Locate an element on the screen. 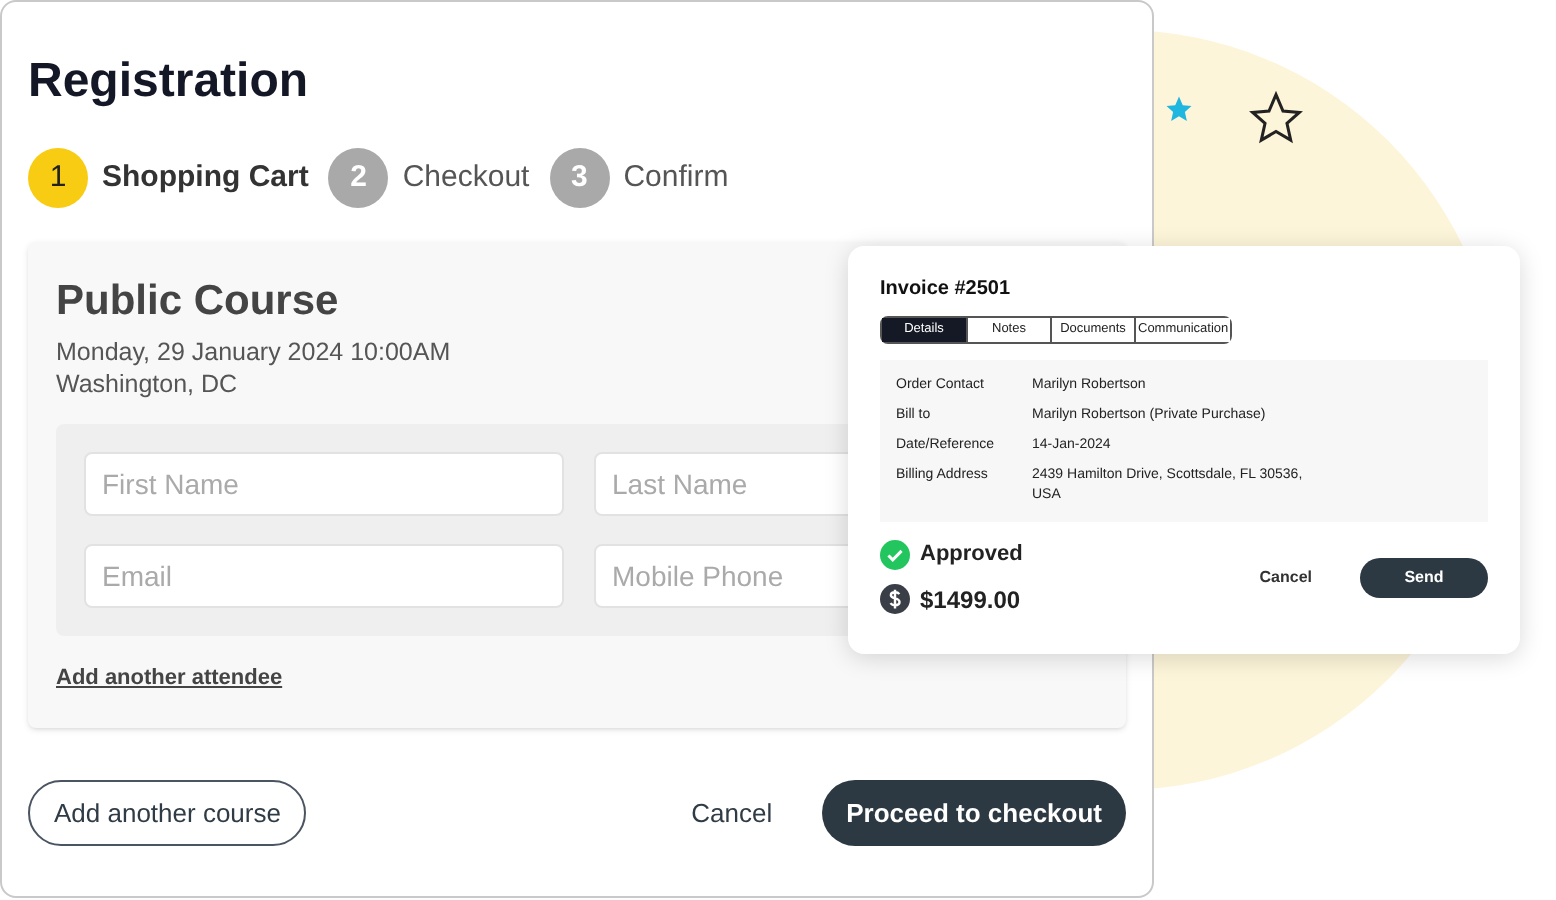 The image size is (1556, 900). dollar-circle-icon is located at coordinates (895, 599).